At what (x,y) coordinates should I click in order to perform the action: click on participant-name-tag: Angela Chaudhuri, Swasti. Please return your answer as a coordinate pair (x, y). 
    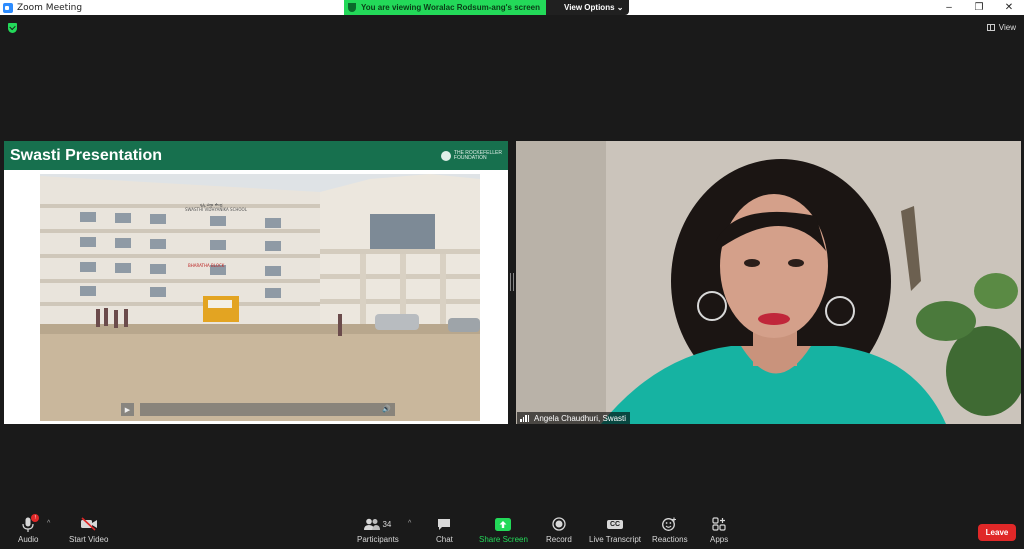
    Looking at the image, I should click on (574, 418).